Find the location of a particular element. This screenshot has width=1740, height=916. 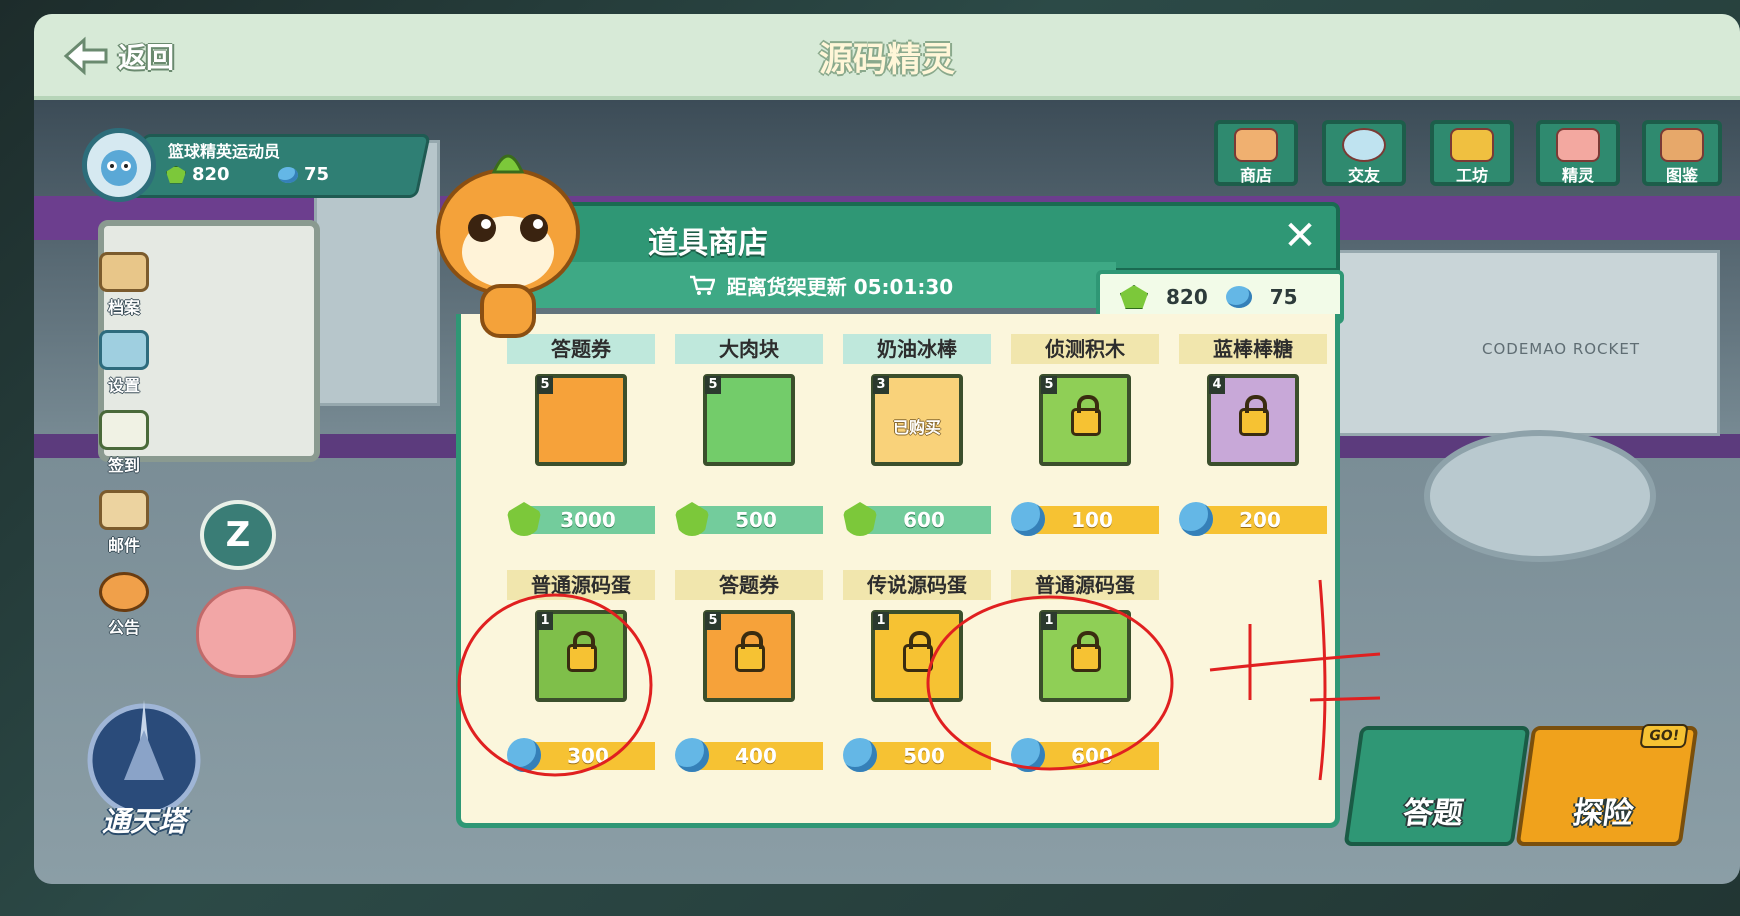

side-button-label: 邮件 is located at coordinates (123, 545).